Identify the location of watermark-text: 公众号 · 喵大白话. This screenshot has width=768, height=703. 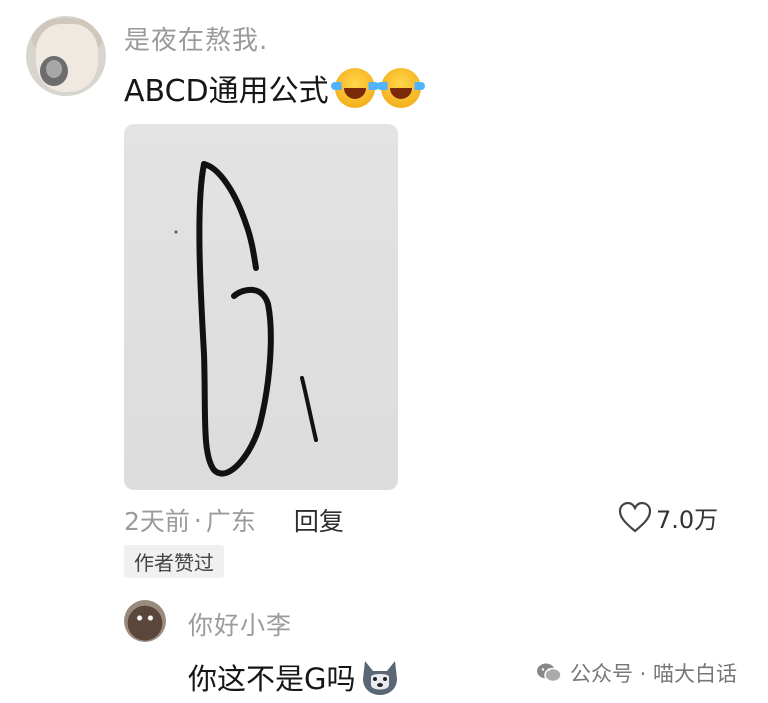
(654, 674).